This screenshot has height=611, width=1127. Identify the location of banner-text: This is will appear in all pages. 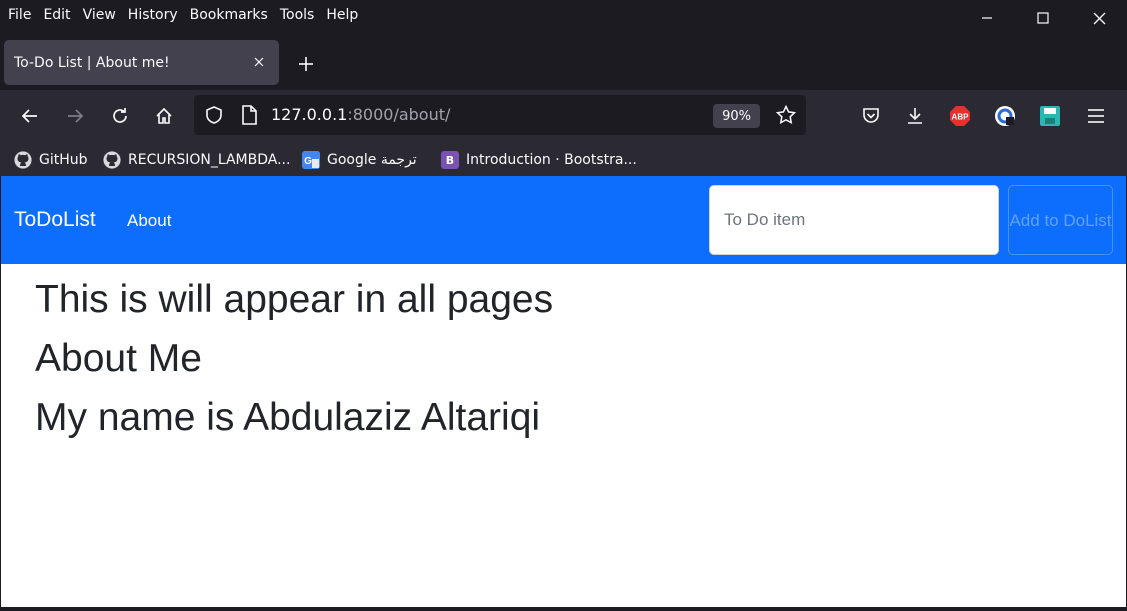
(294, 299).